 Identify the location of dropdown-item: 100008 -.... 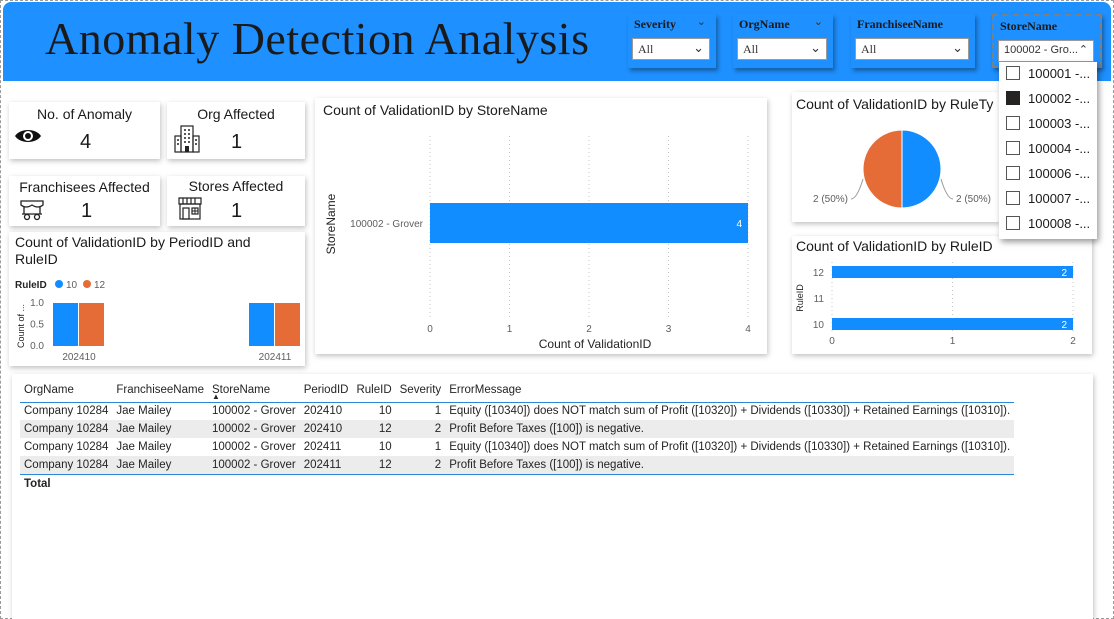
(1048, 224).